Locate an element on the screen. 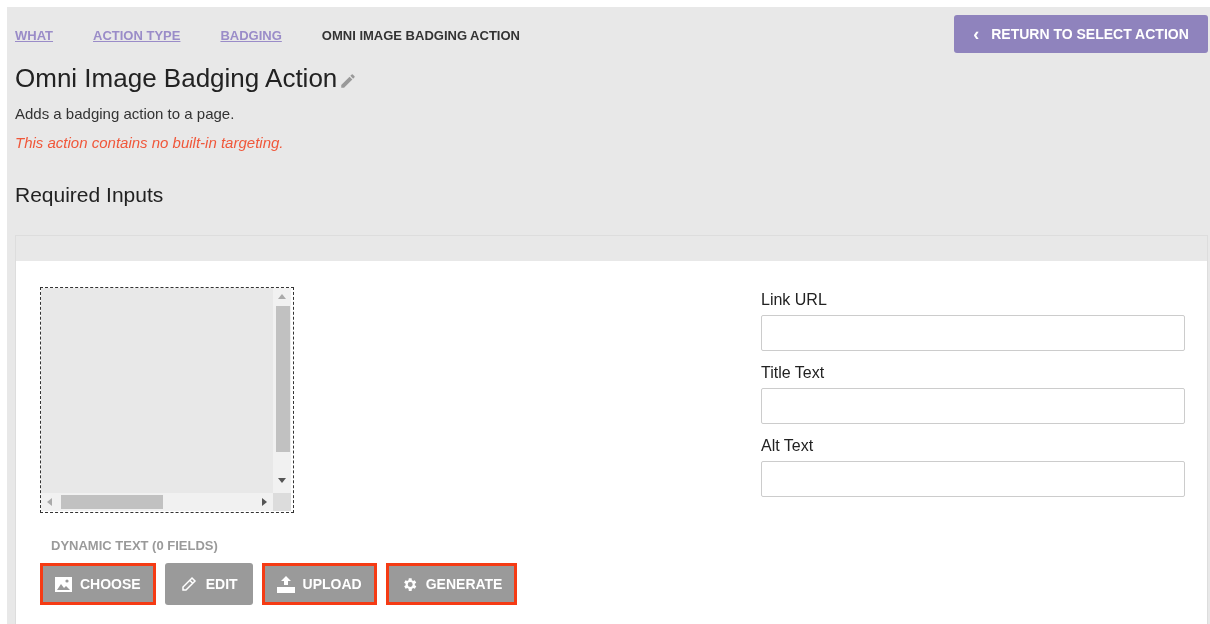 The height and width of the screenshot is (624, 1210). action-button: CHOOSE is located at coordinates (98, 584).